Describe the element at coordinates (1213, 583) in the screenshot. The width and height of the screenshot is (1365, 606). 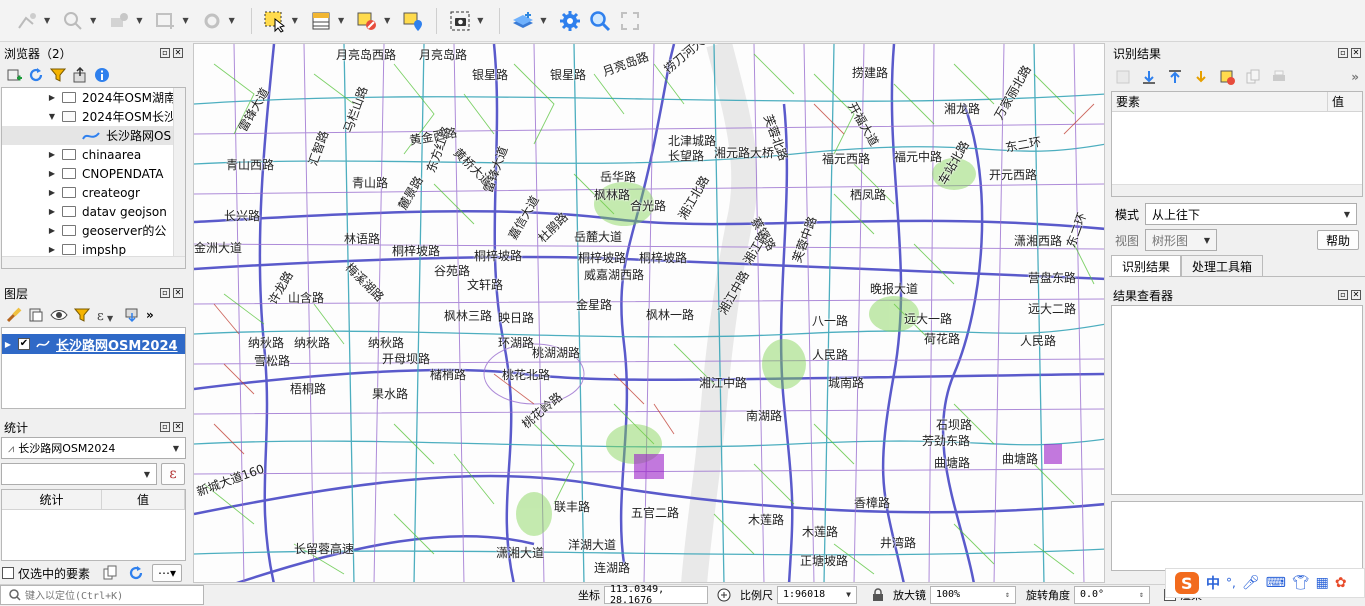
I see `ime-mode-toggle: 中` at that location.